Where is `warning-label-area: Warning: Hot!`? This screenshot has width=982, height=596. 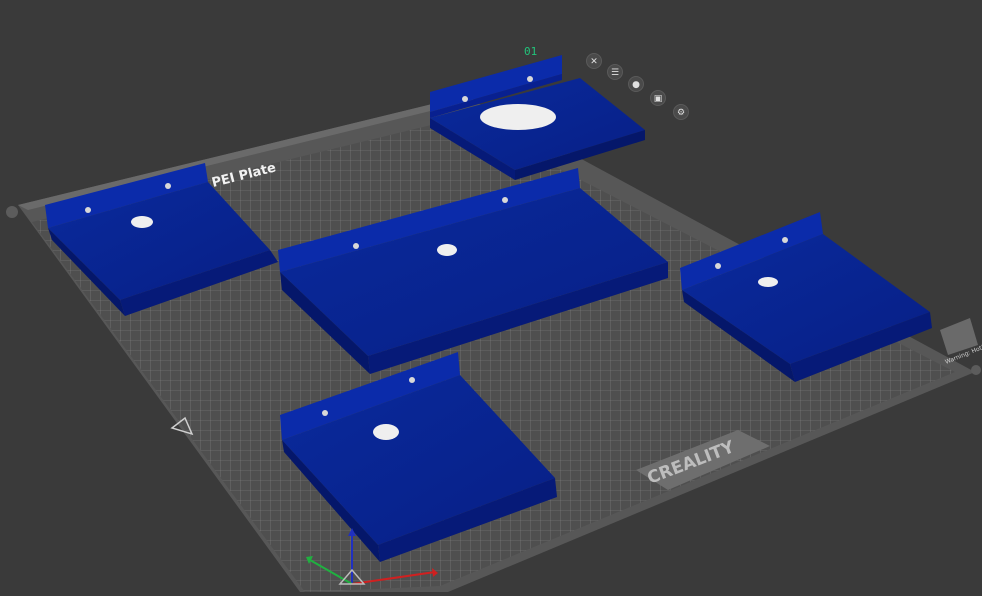 warning-label-area: Warning: Hot! is located at coordinates (961, 342).